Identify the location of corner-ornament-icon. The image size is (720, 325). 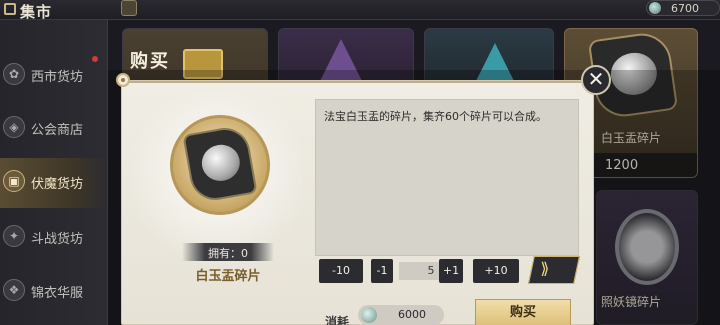
(123, 80).